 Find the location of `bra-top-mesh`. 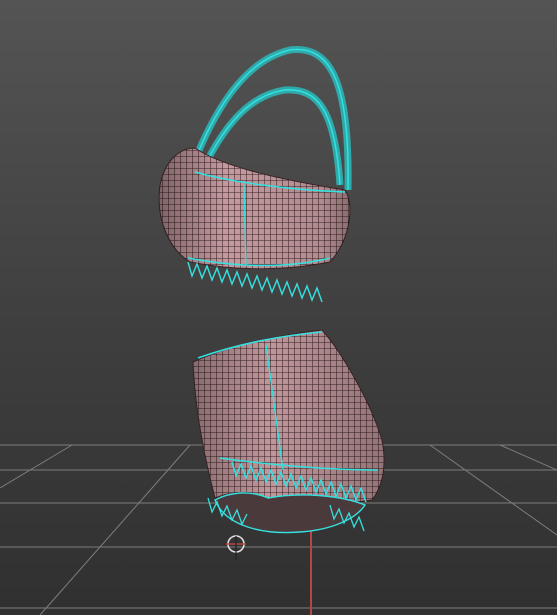

bra-top-mesh is located at coordinates (255, 174).